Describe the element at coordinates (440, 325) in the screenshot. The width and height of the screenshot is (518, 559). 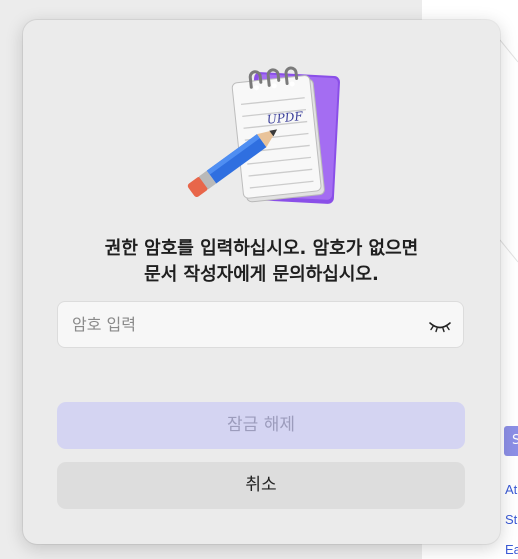
I see `eye-closed-icon` at that location.